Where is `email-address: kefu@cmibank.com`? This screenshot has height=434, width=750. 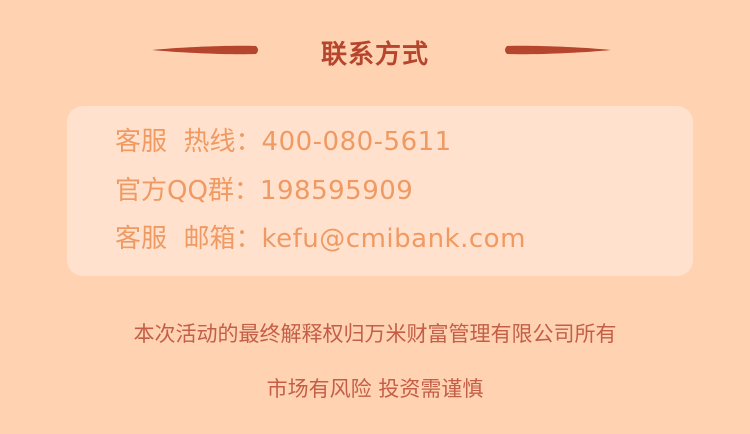 email-address: kefu@cmibank.com is located at coordinates (394, 239).